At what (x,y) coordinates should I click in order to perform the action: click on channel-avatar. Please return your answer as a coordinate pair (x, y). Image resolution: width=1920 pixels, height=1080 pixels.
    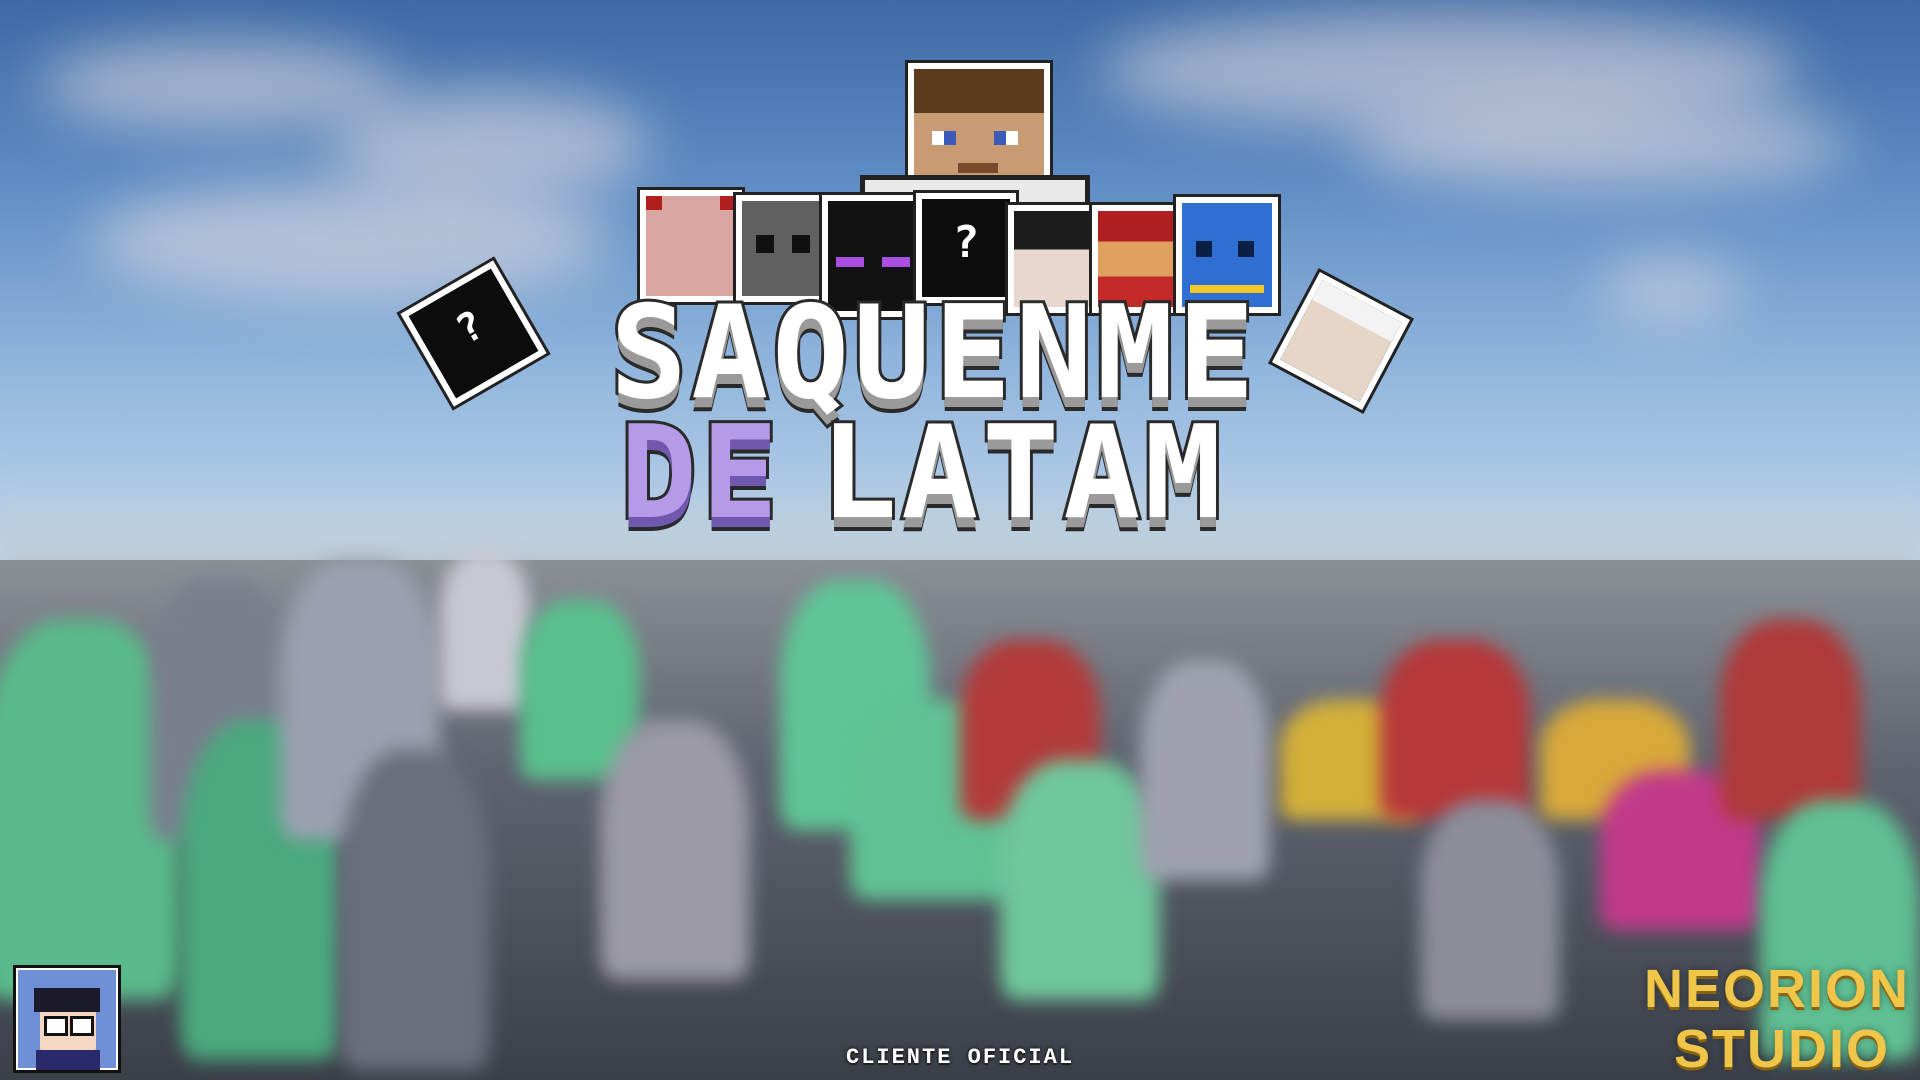
    Looking at the image, I should click on (67, 1019).